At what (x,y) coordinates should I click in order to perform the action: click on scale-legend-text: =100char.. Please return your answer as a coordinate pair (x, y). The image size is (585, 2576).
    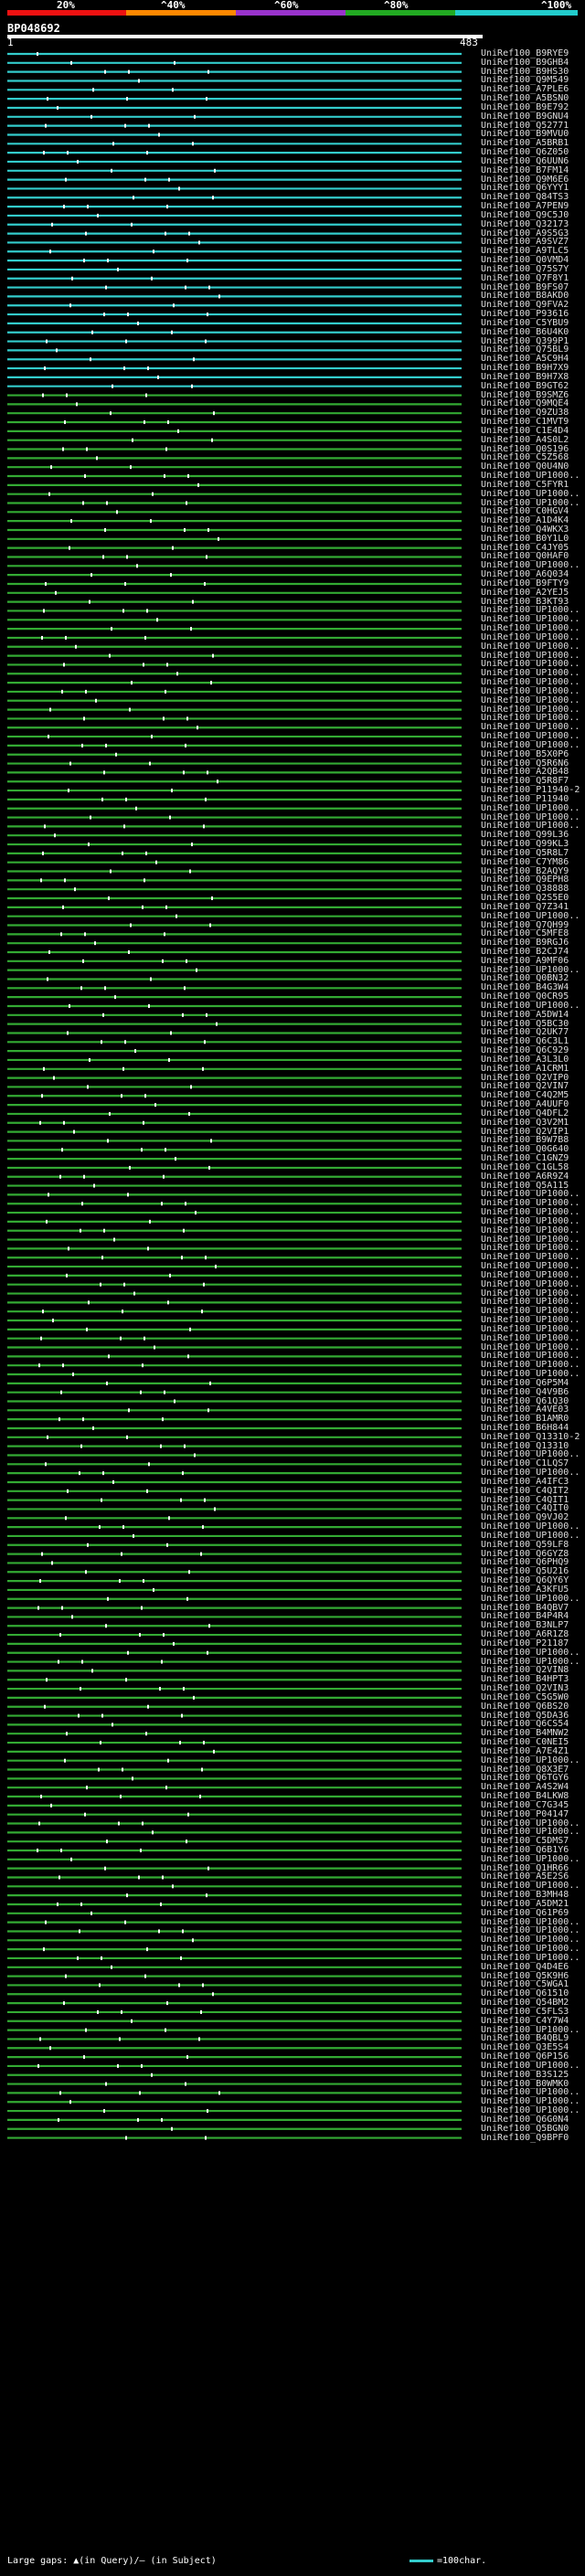
    Looking at the image, I should click on (462, 2561).